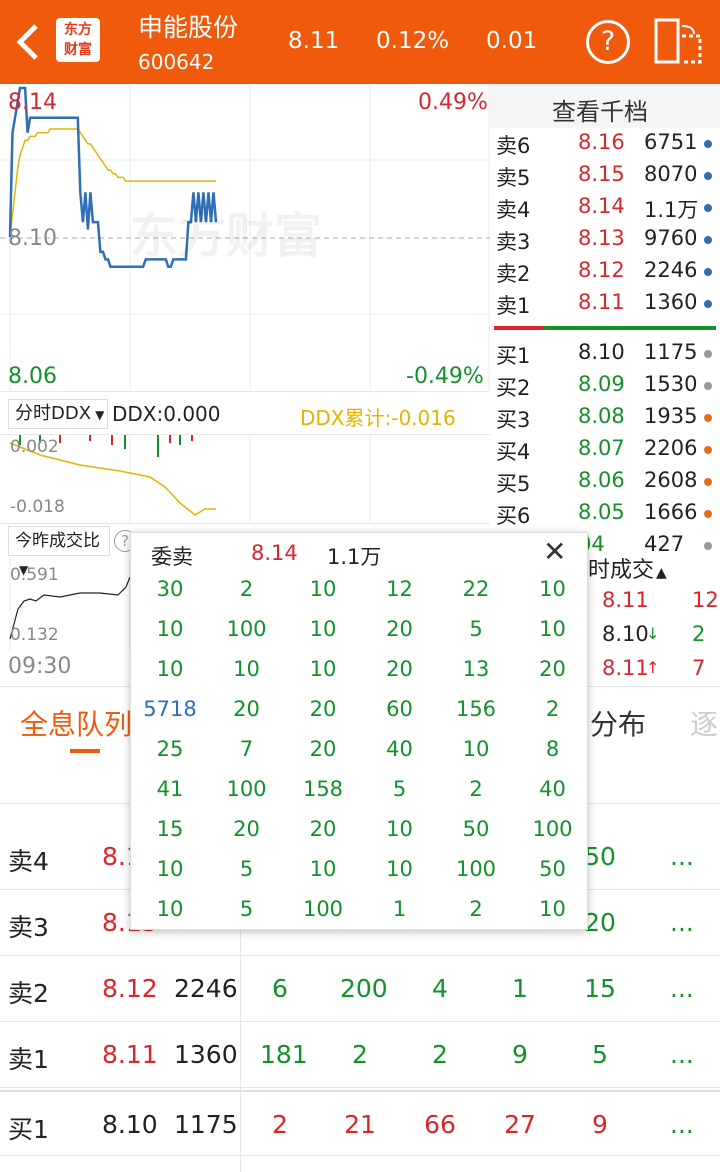 The height and width of the screenshot is (1172, 720). I want to click on ask-volume: 9760, so click(671, 238).